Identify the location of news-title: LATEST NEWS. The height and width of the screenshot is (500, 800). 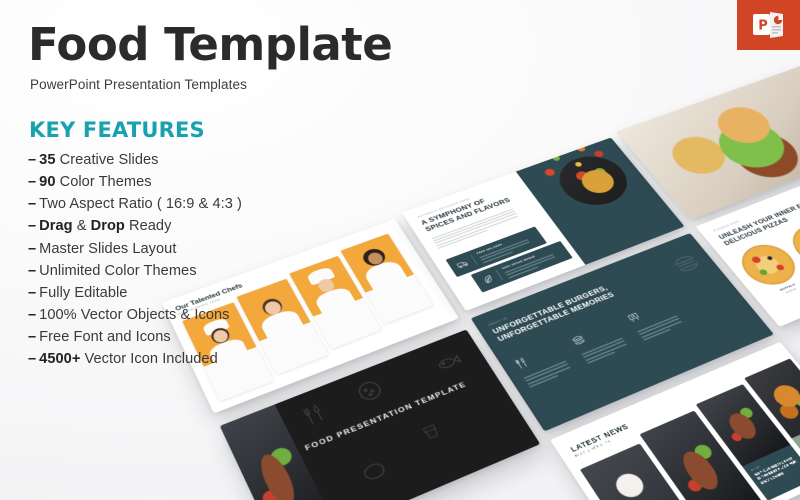
(599, 438).